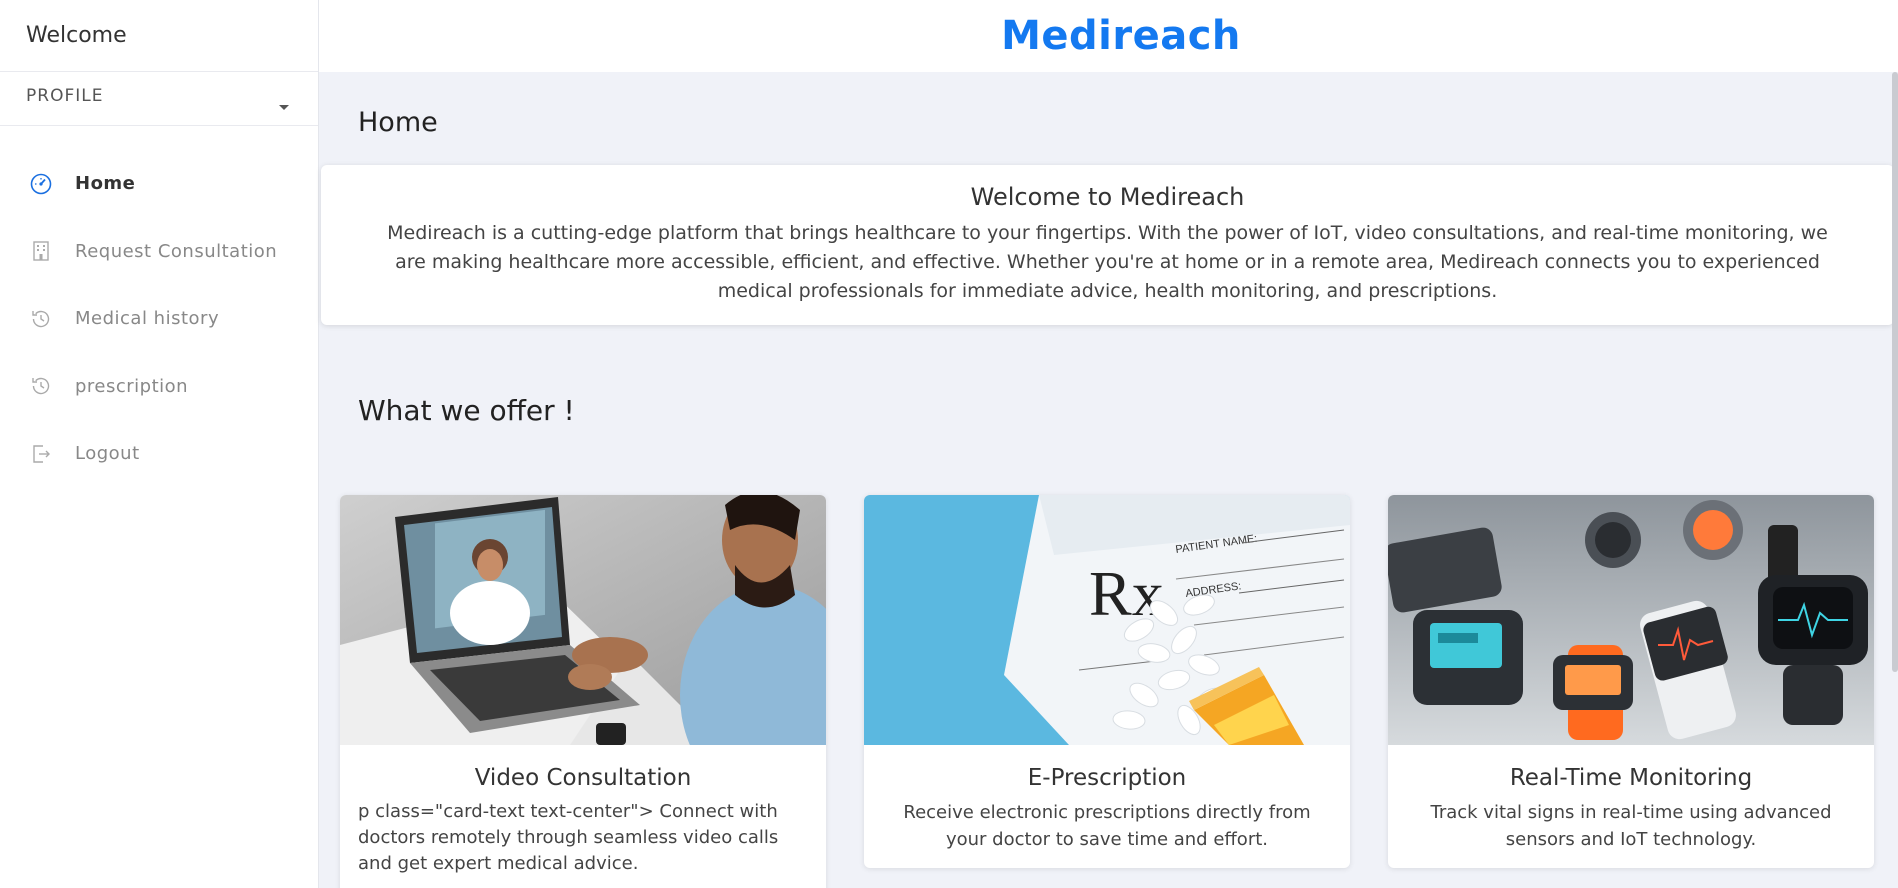  I want to click on video-consultation-image, so click(583, 620).